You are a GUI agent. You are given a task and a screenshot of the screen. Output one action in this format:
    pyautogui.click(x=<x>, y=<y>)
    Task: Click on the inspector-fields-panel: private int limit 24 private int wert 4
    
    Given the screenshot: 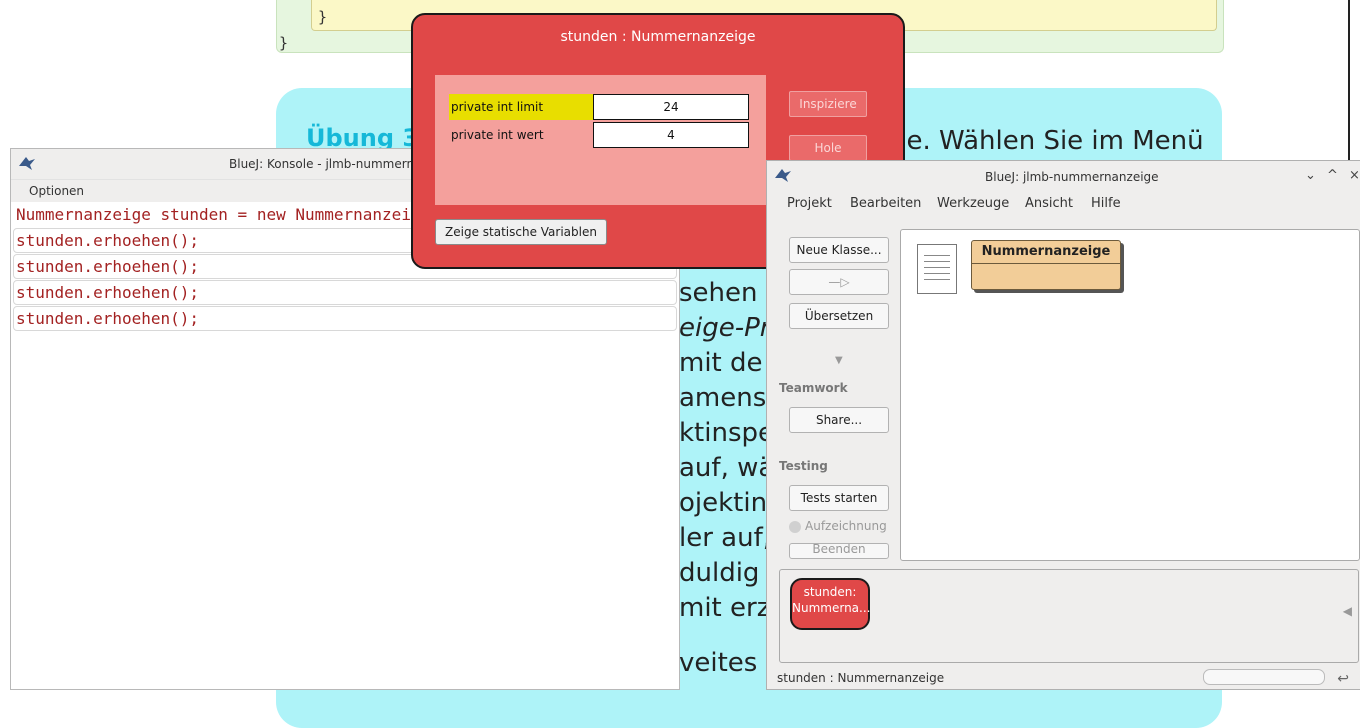 What is the action you would take?
    pyautogui.click(x=600, y=140)
    